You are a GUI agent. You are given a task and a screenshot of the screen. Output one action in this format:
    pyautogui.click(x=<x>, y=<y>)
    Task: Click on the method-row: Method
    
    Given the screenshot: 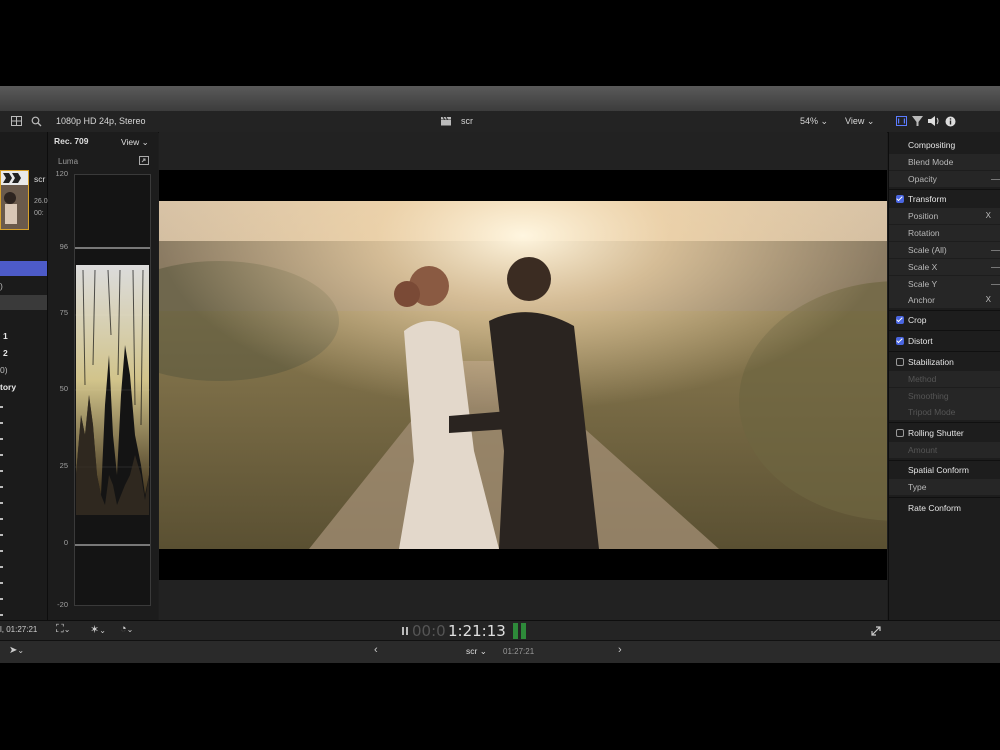 What is the action you would take?
    pyautogui.click(x=944, y=379)
    